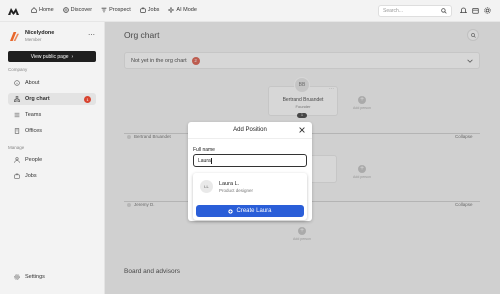 The height and width of the screenshot is (294, 500). I want to click on sidebar-item-label: Teams, so click(33, 115).